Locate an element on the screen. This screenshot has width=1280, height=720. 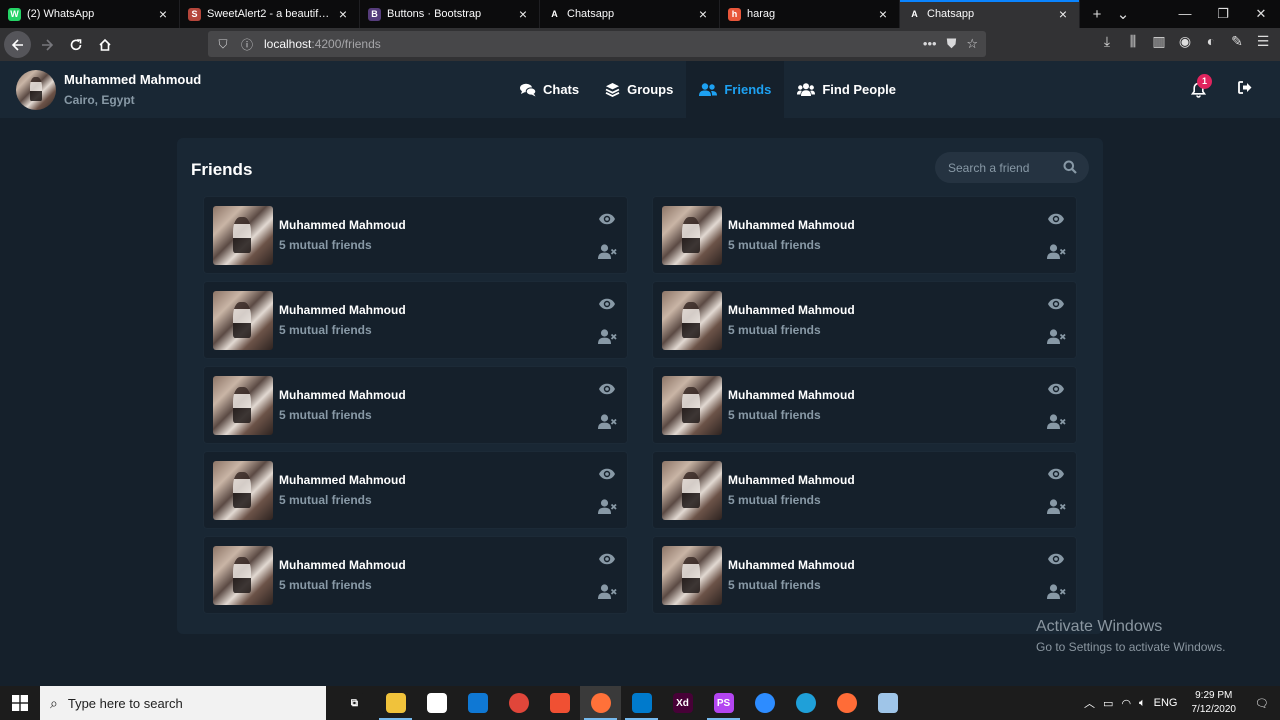
pen-icon: ✎ is located at coordinates (1237, 41).